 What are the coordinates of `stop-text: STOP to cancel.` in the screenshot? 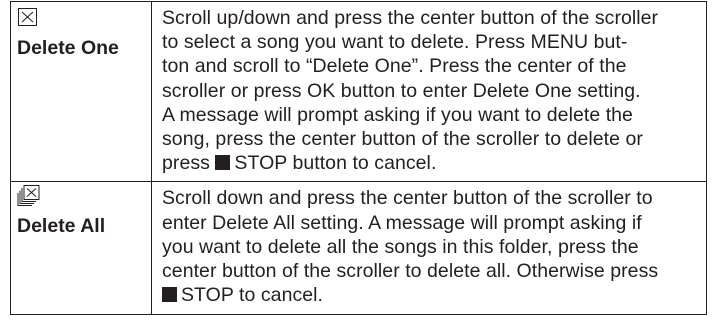 It's located at (252, 295).